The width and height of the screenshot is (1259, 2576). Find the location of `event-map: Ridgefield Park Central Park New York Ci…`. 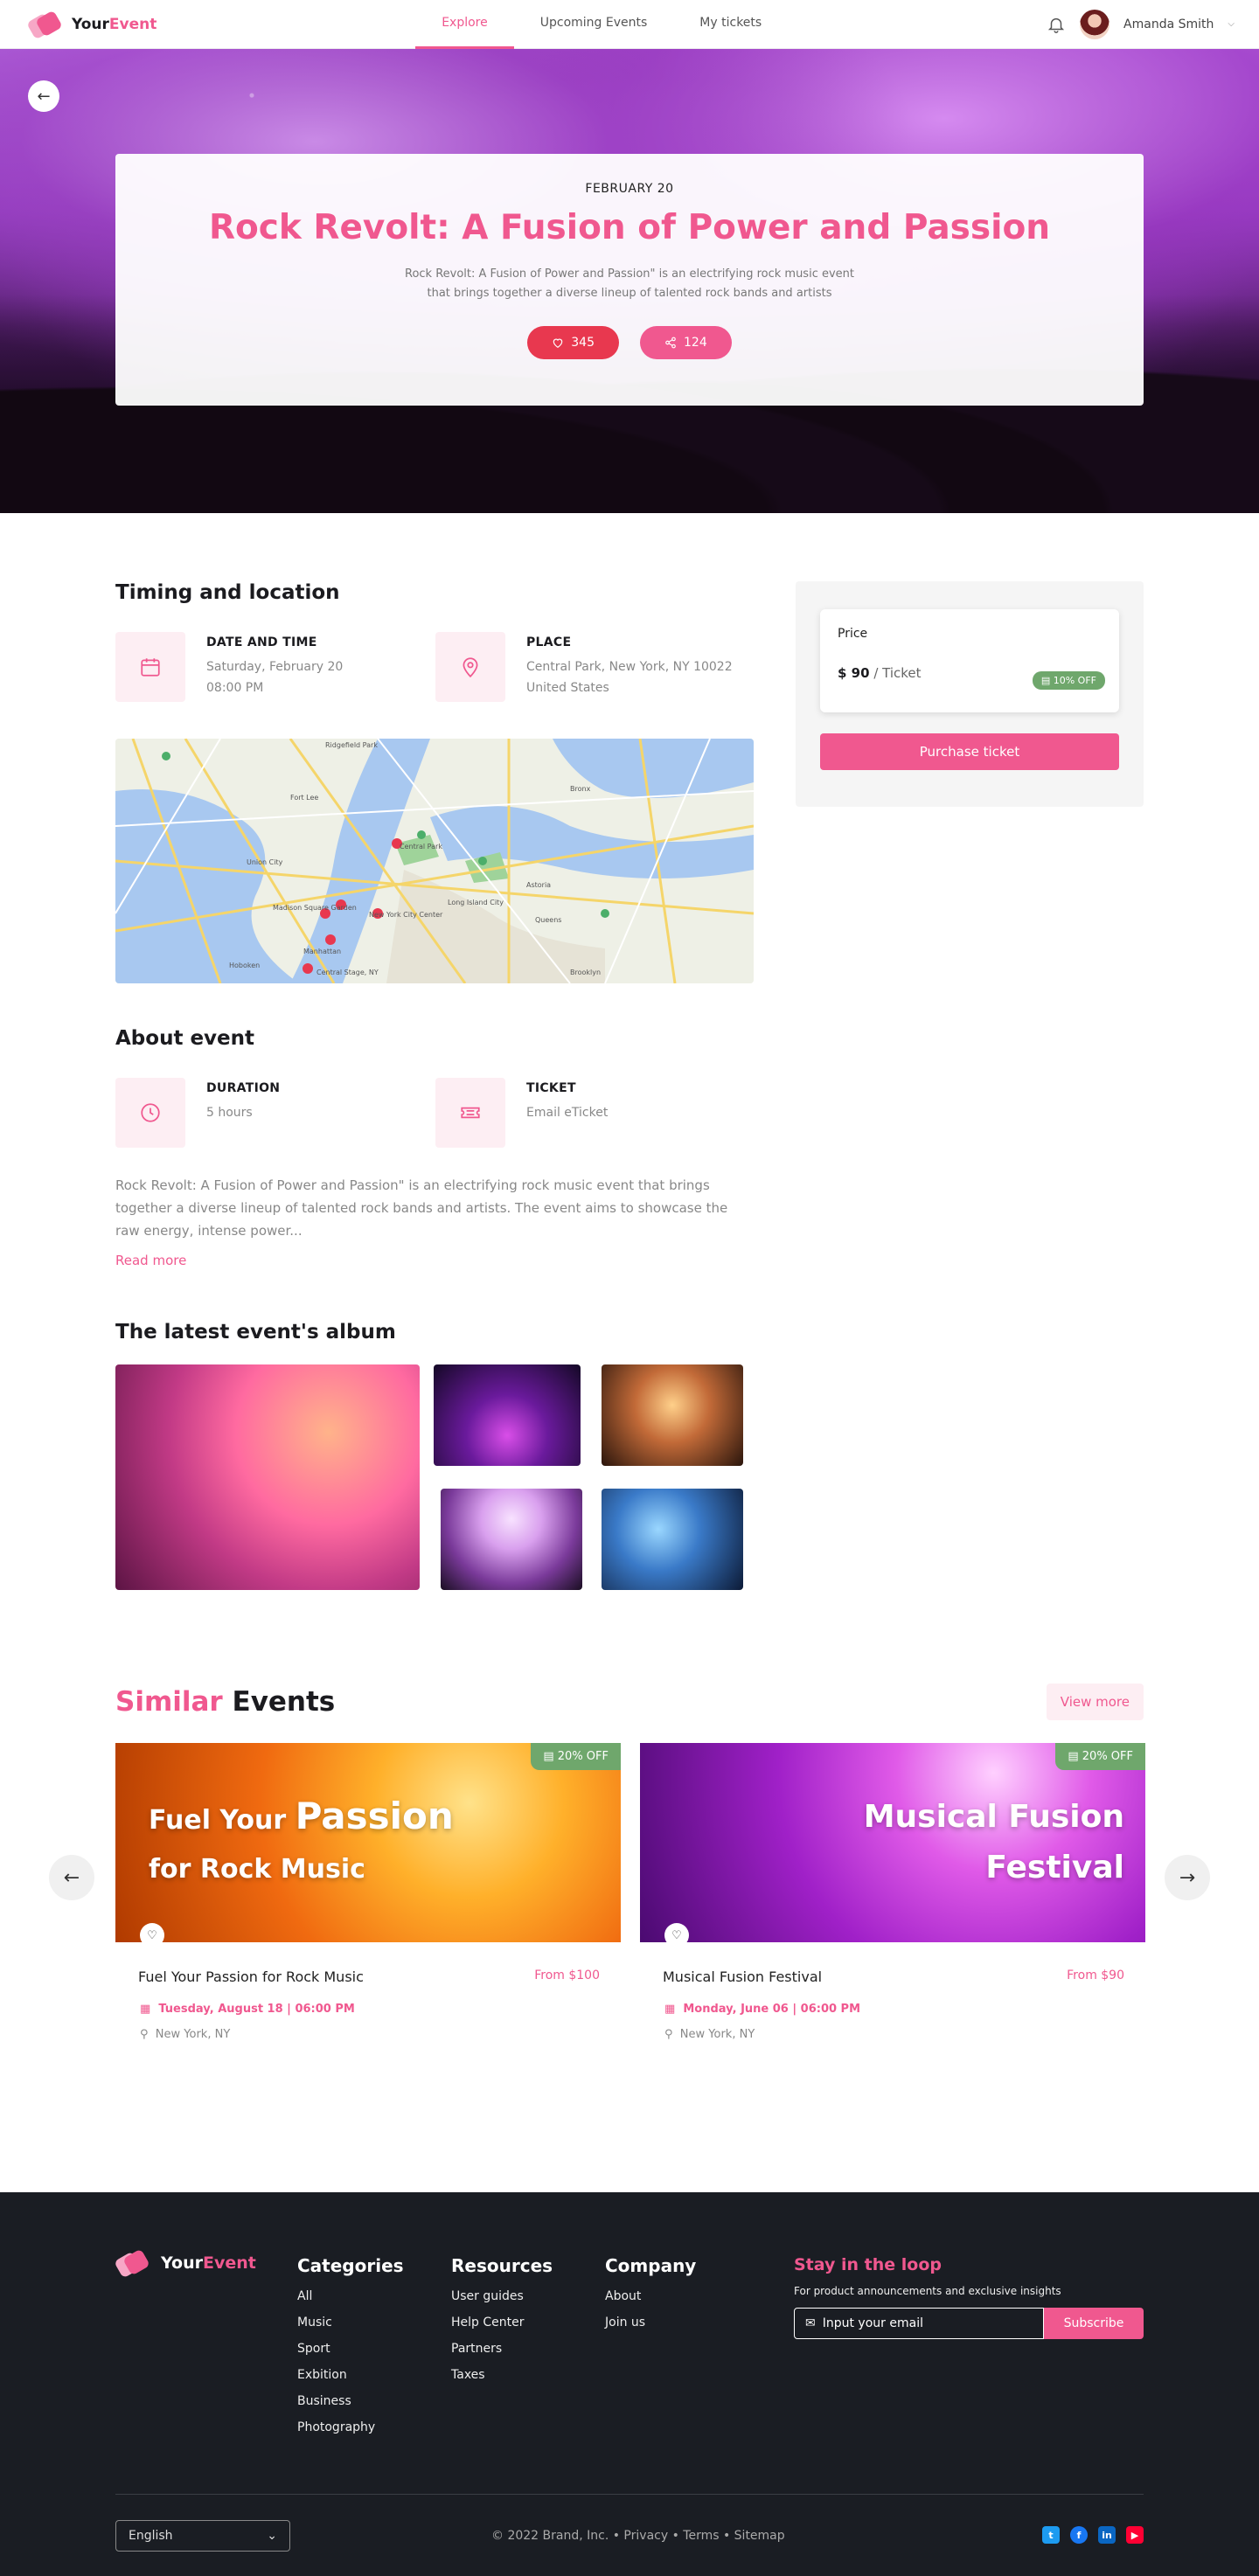

event-map: Ridgefield Park Central Park New York Ci… is located at coordinates (435, 861).